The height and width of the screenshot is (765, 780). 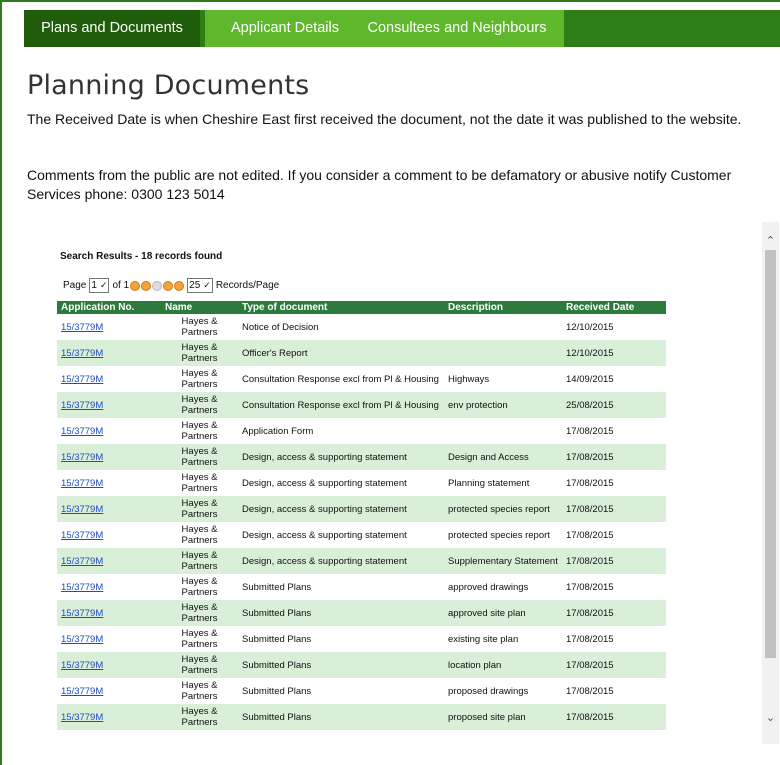 What do you see at coordinates (195, 285) in the screenshot?
I see `per-page-value: 25` at bounding box center [195, 285].